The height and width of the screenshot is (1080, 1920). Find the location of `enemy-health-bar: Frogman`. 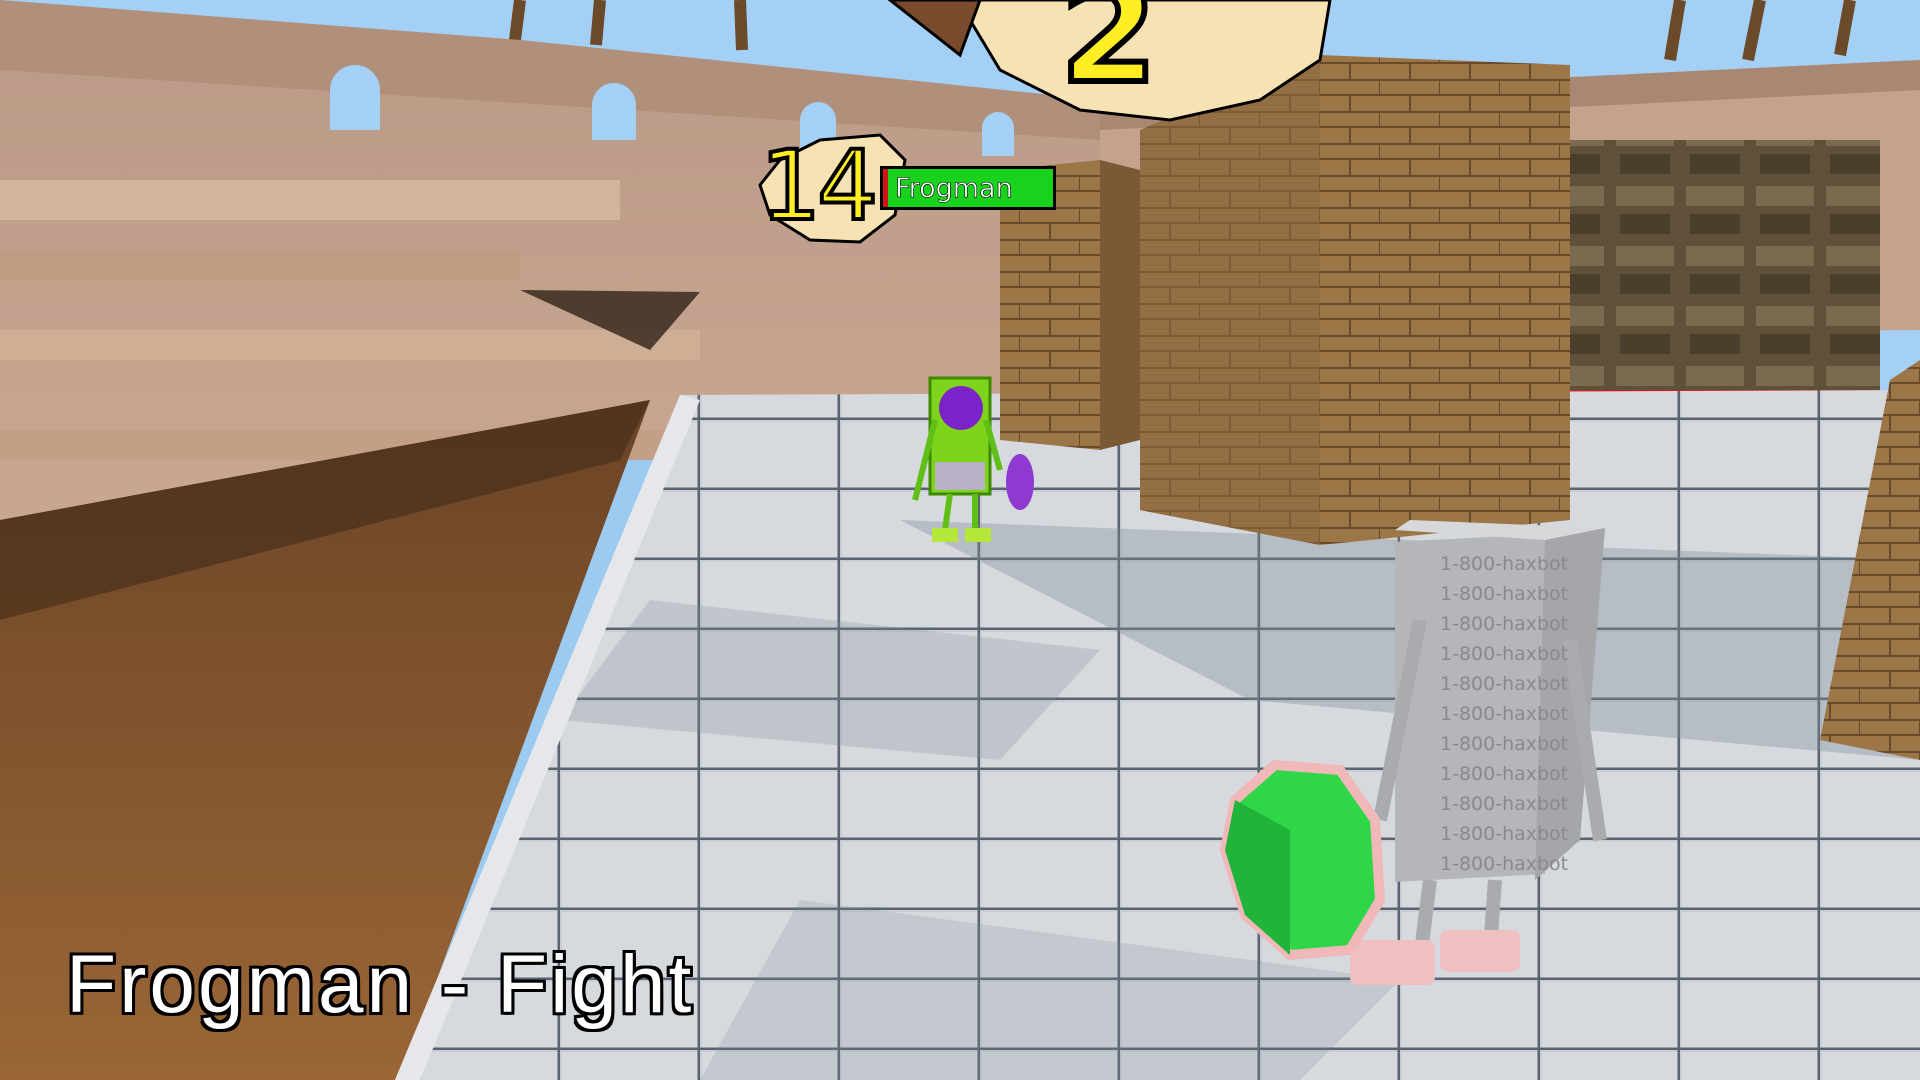

enemy-health-bar: Frogman is located at coordinates (968, 188).